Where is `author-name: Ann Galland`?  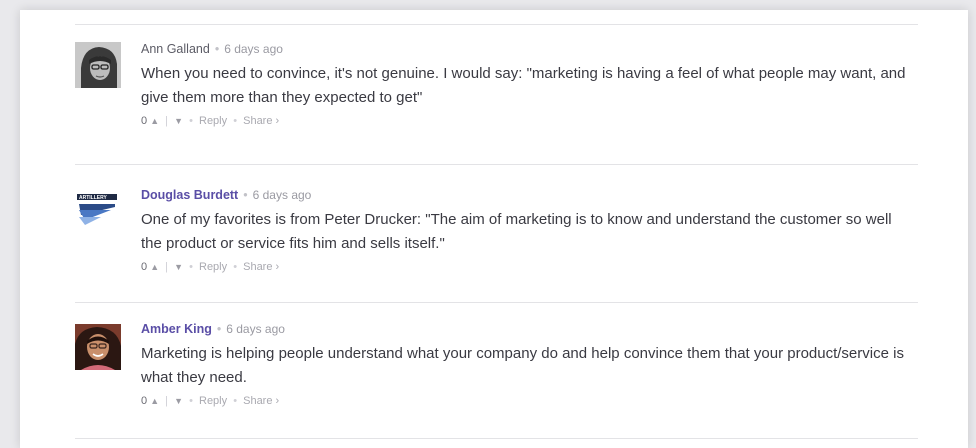
author-name: Ann Galland is located at coordinates (175, 49).